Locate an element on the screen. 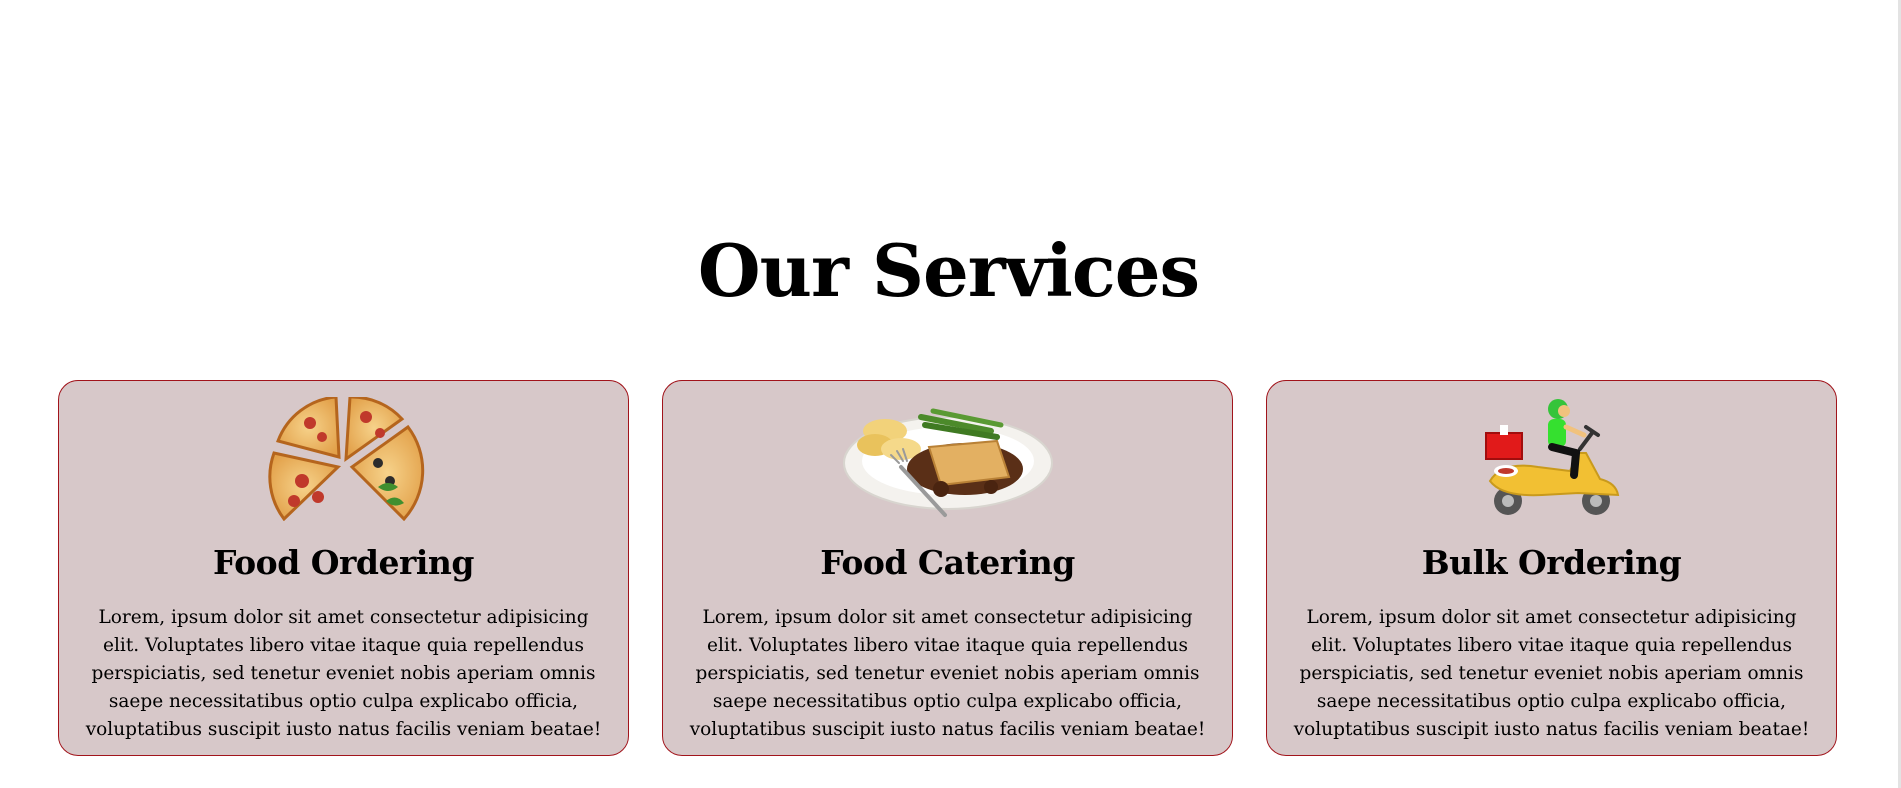 This screenshot has width=1901, height=788. service-title: Bulk Ordering is located at coordinates (1551, 562).